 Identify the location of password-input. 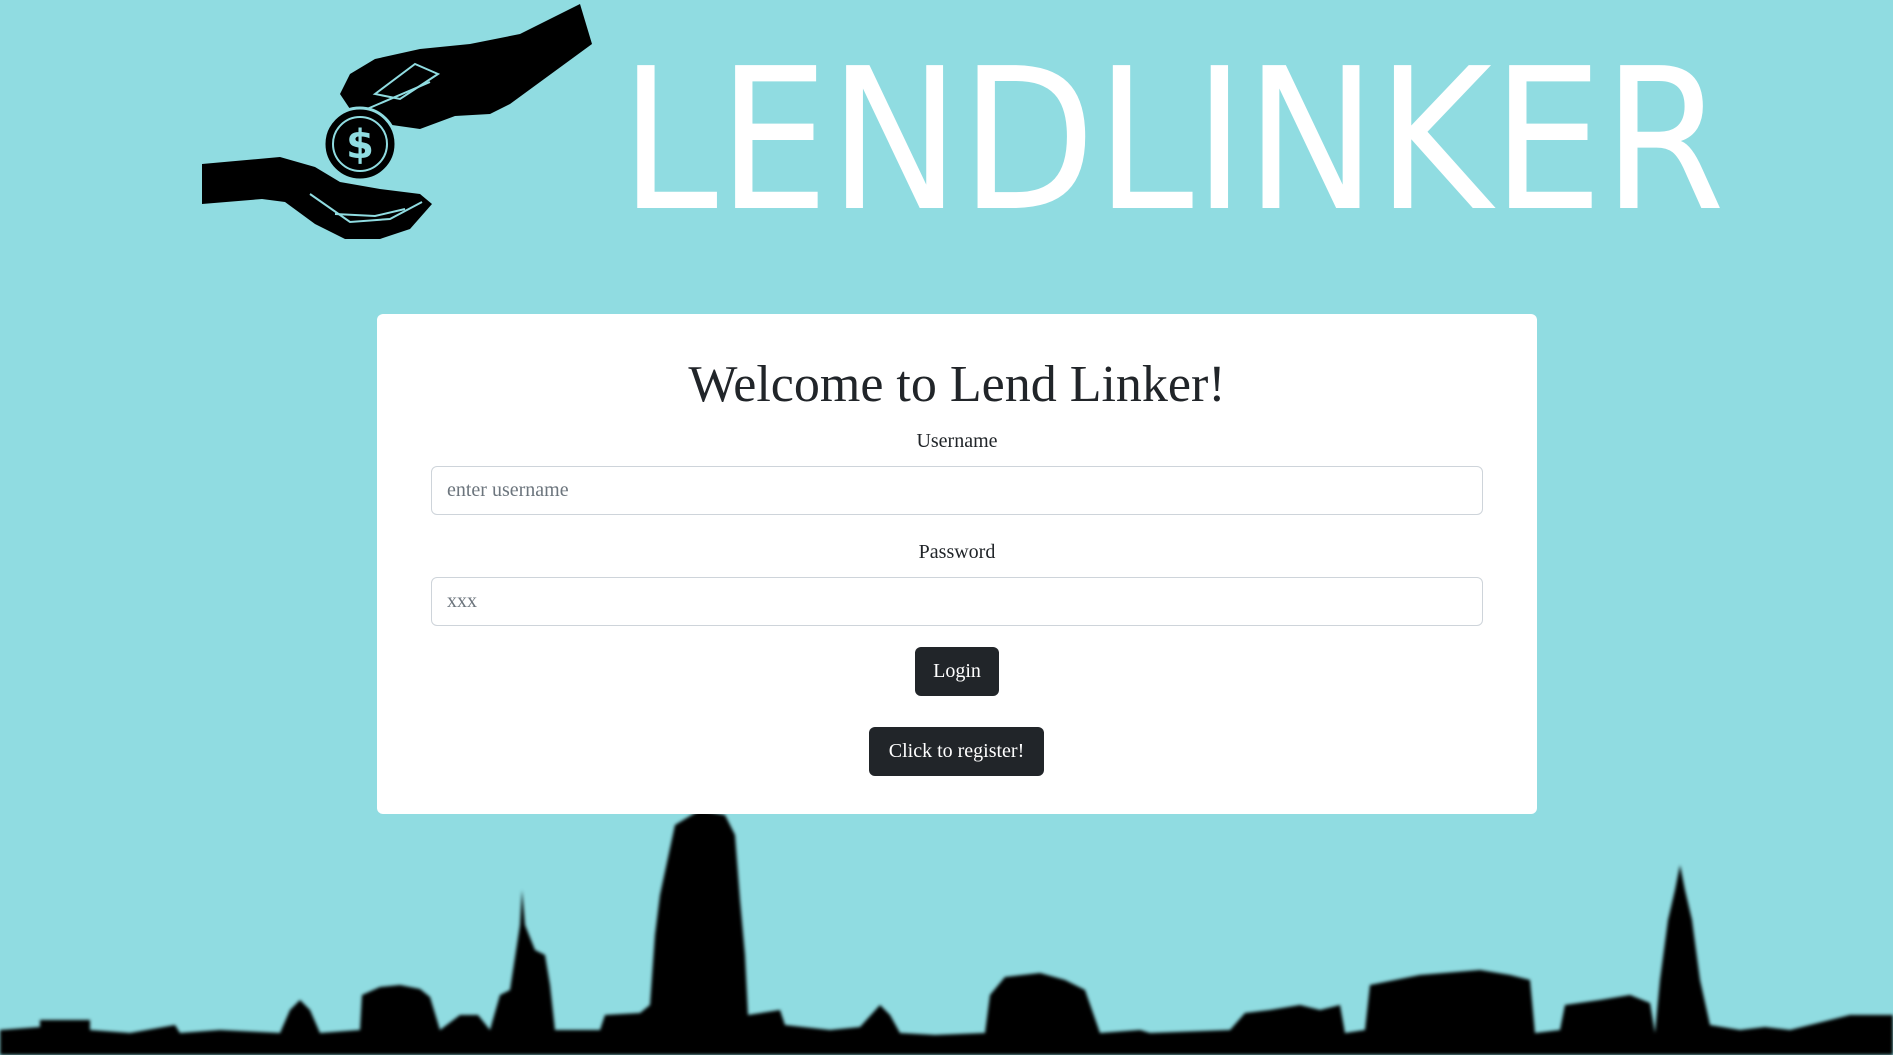
(957, 601).